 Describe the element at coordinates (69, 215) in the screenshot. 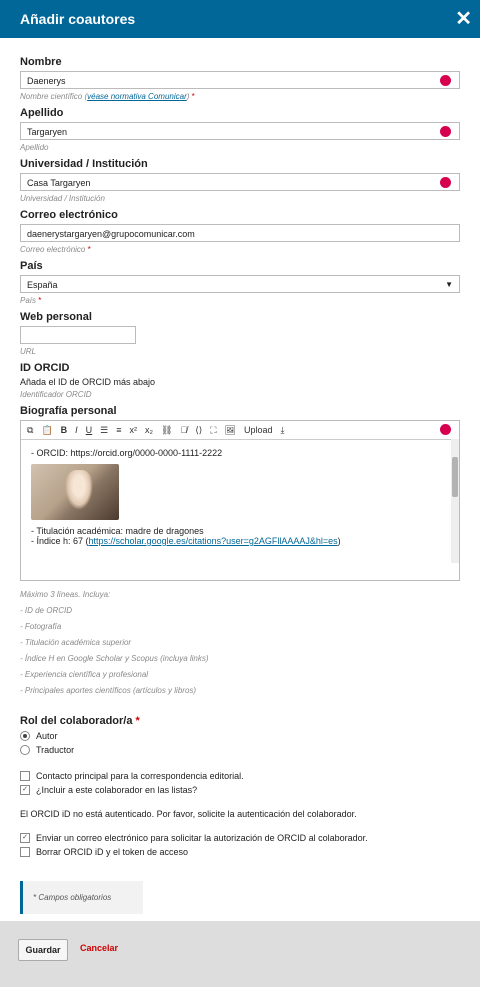

I see `correo-label: Correo electrónico` at that location.